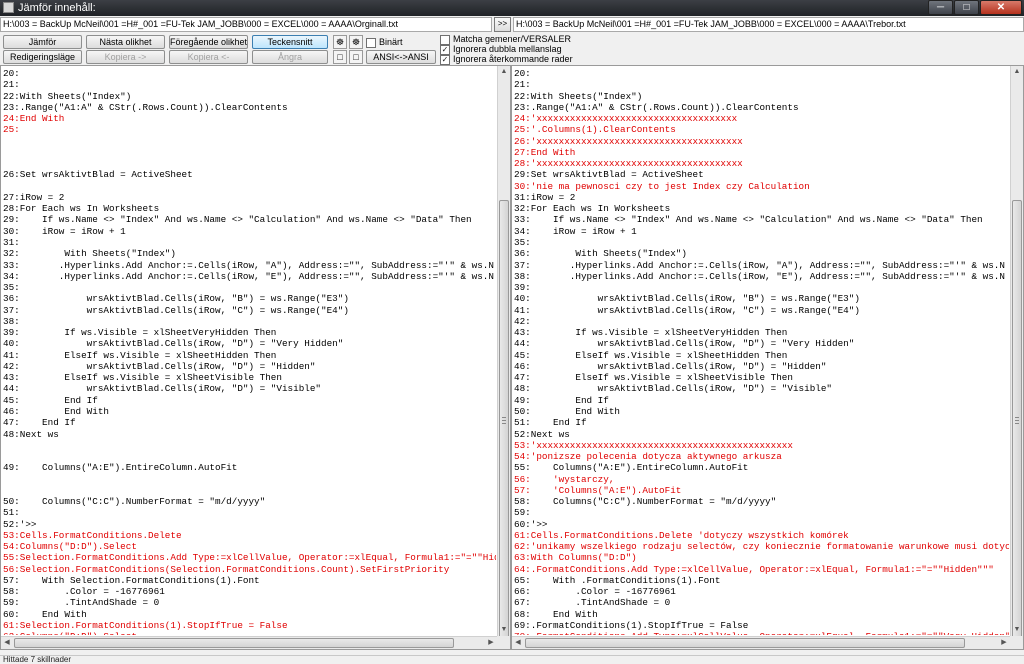 Image resolution: width=1024 pixels, height=664 pixels. Describe the element at coordinates (249, 174) in the screenshot. I see `code-line: 26:Set wrsAktivtBlad = ActiveSheet` at that location.